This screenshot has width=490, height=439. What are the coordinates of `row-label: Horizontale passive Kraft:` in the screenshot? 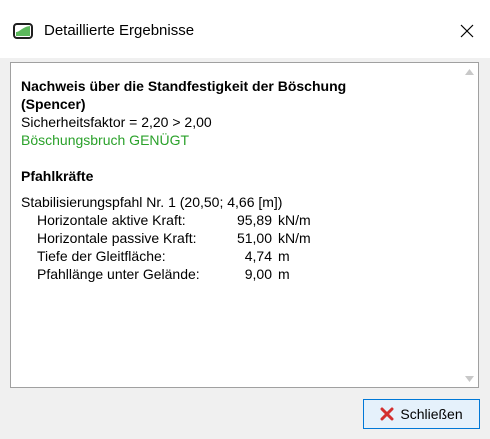 It's located at (117, 238).